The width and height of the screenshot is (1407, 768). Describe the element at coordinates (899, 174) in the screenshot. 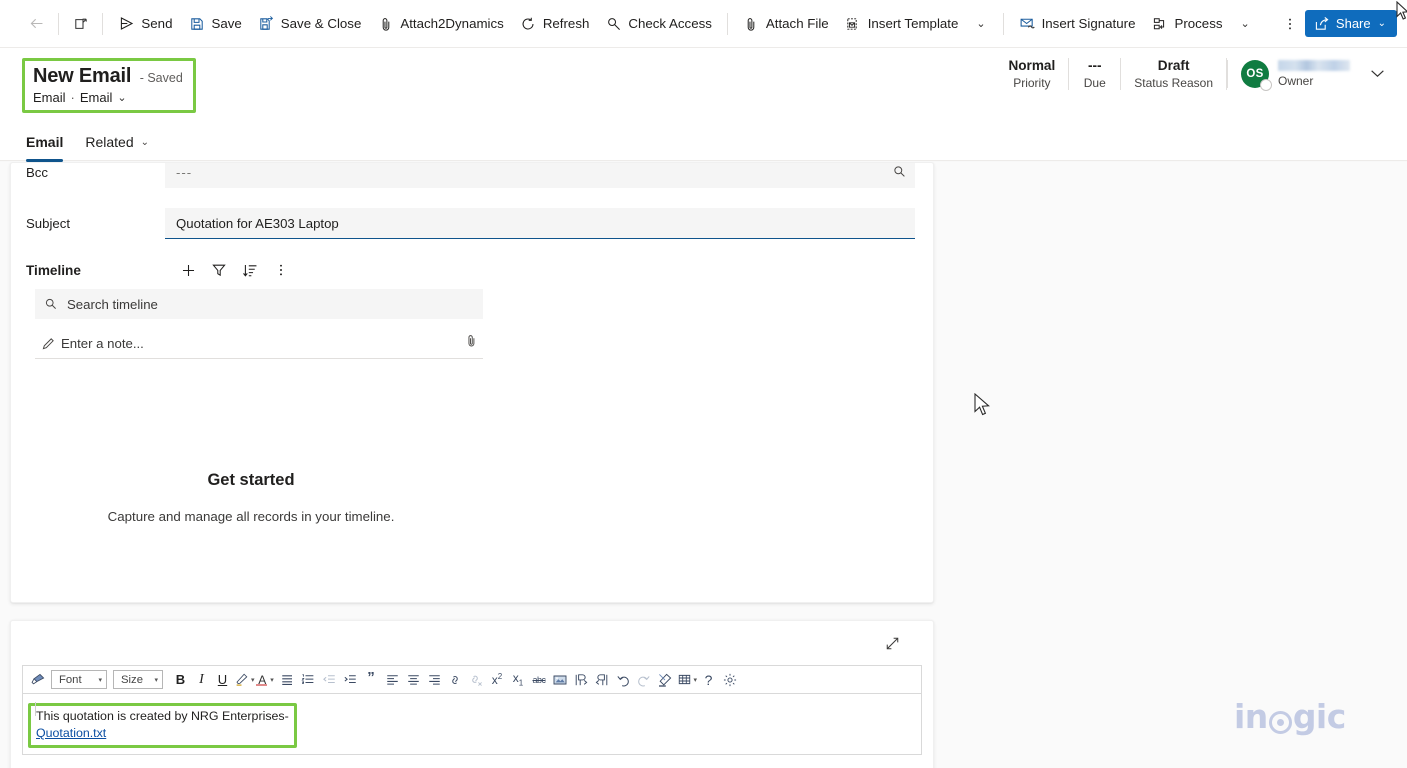

I see `lookup-search-icon` at that location.